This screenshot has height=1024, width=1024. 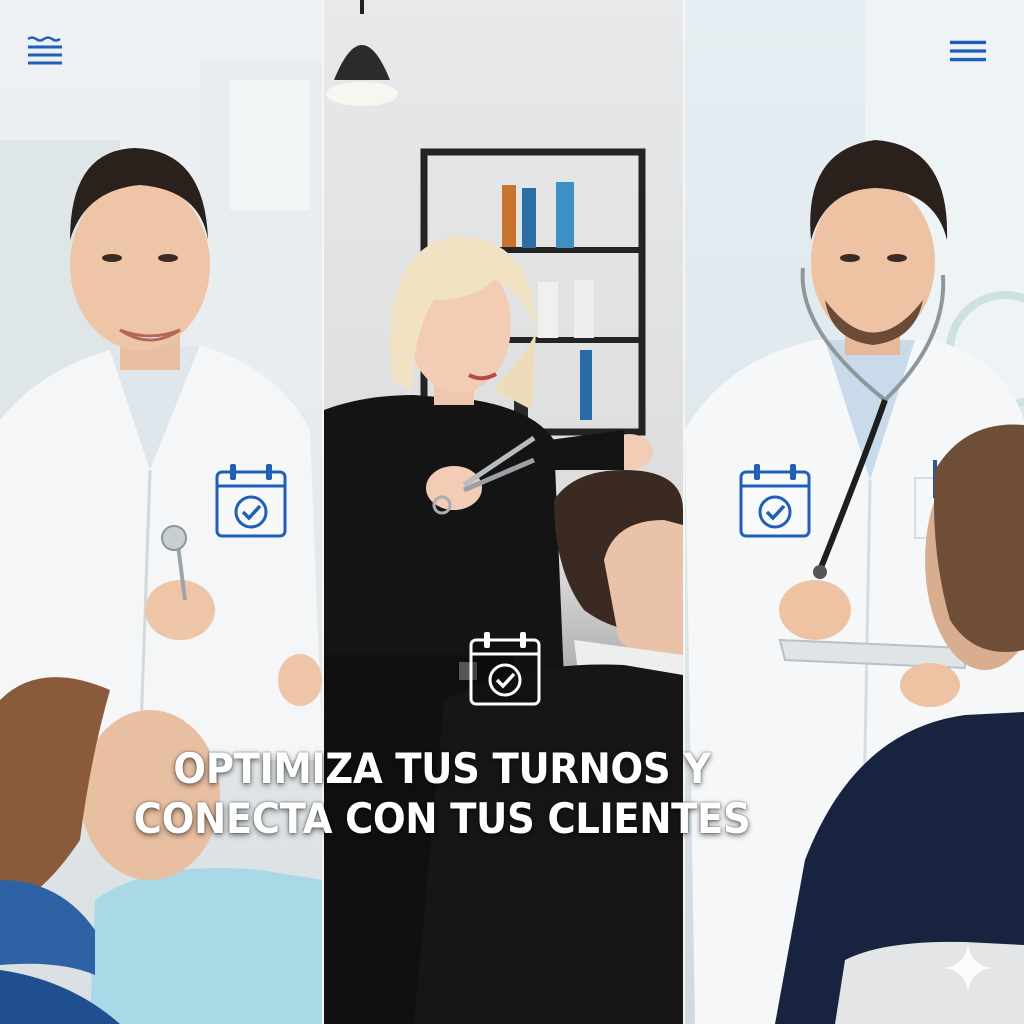 What do you see at coordinates (968, 51) in the screenshot?
I see `hamburger-menu-icon` at bounding box center [968, 51].